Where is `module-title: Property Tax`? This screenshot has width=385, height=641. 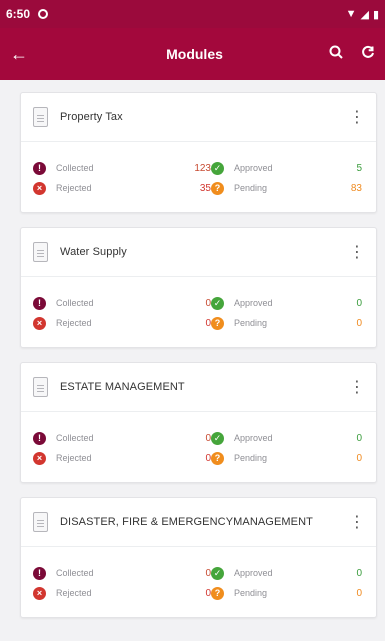
module-title: Property Tax is located at coordinates (91, 117).